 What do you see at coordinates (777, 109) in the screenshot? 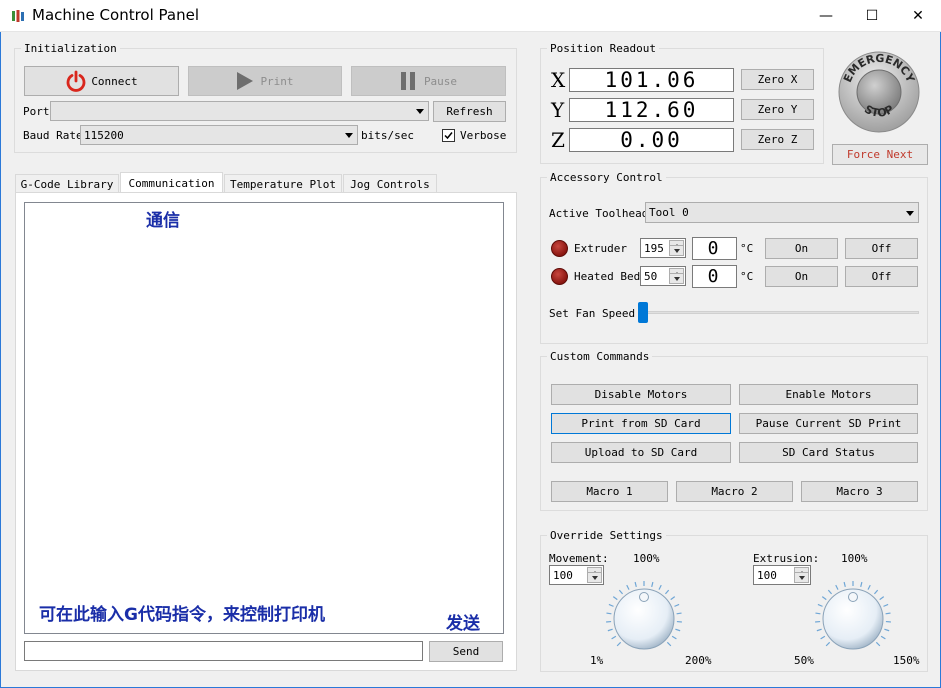
I see `zero-y-button: Zero Y` at bounding box center [777, 109].